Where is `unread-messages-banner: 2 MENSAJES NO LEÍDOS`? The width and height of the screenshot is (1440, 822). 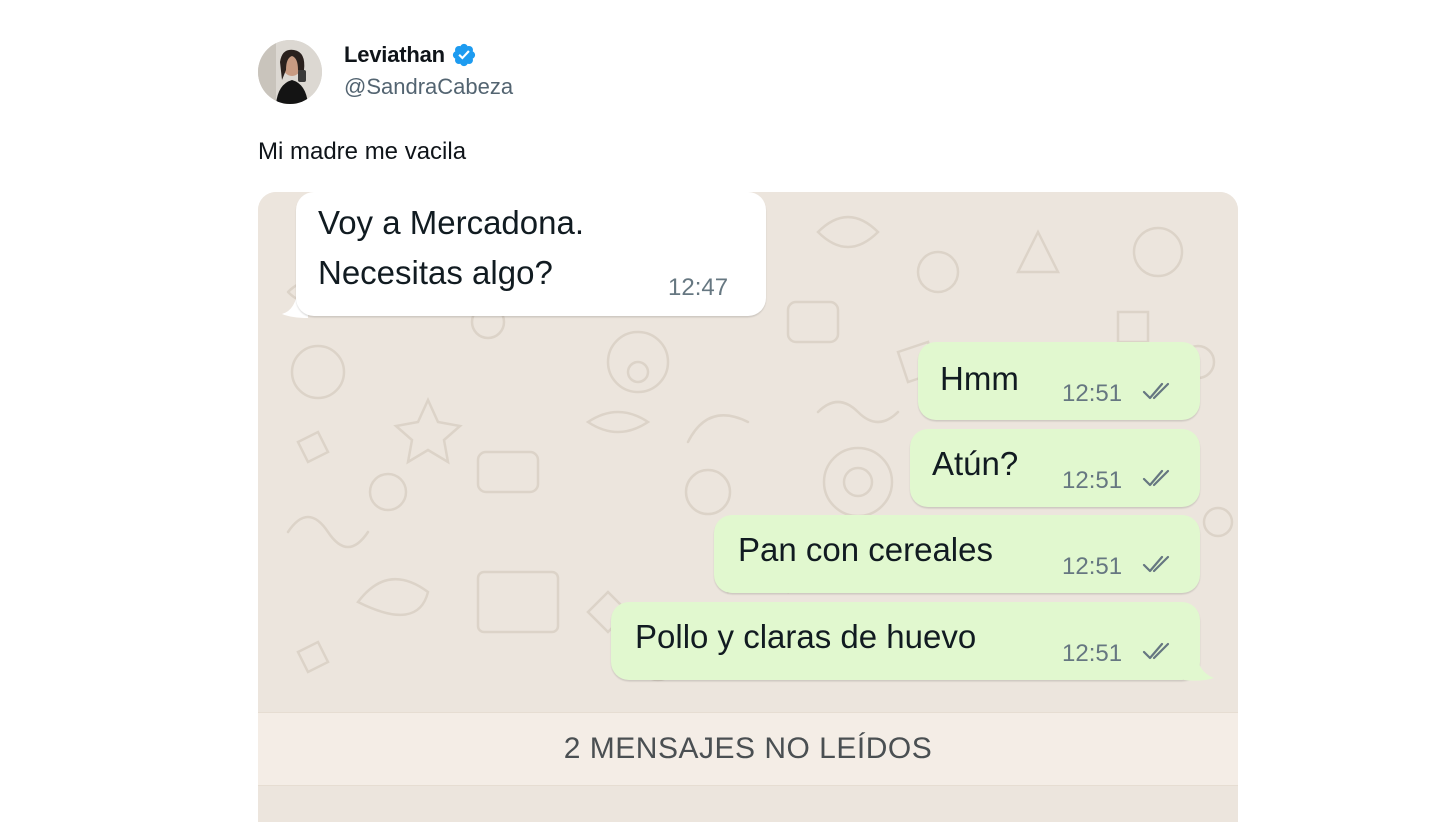 unread-messages-banner: 2 MENSAJES NO LEÍDOS is located at coordinates (748, 749).